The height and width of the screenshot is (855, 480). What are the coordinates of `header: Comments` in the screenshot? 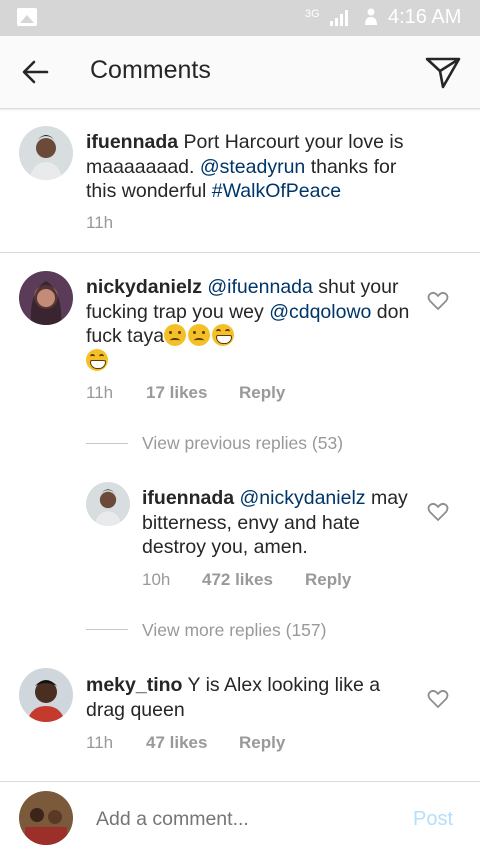 It's located at (240, 72).